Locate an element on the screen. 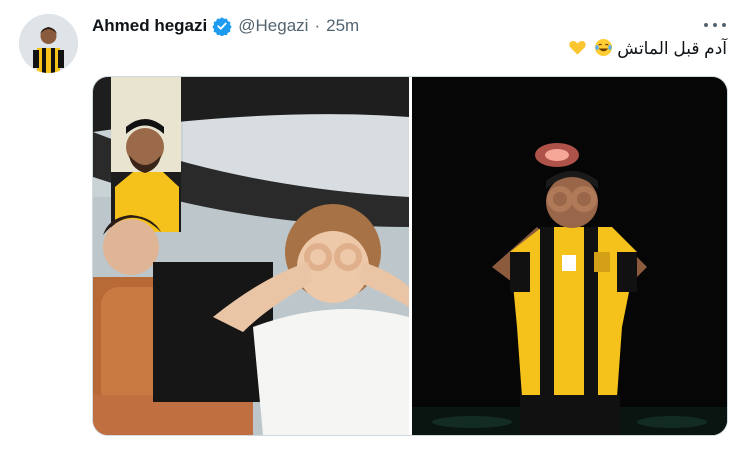 Image resolution: width=747 pixels, height=449 pixels. yellow-heart-icon is located at coordinates (577, 47).